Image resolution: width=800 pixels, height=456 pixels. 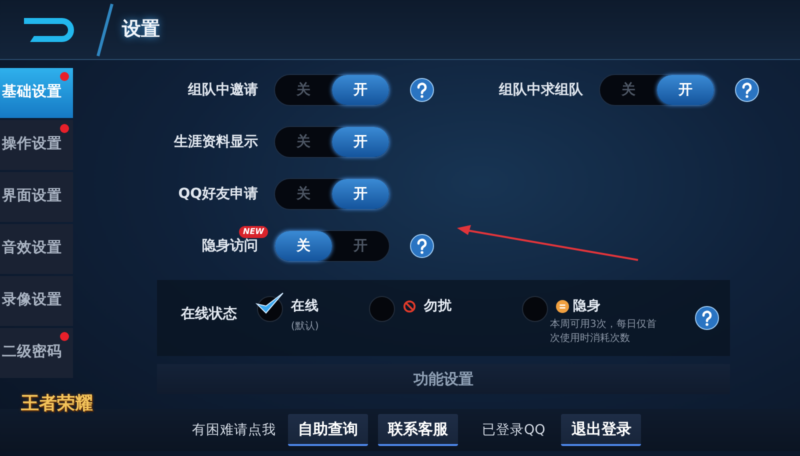 What do you see at coordinates (36, 301) in the screenshot?
I see `sidebar-tab: 录像设置` at bounding box center [36, 301].